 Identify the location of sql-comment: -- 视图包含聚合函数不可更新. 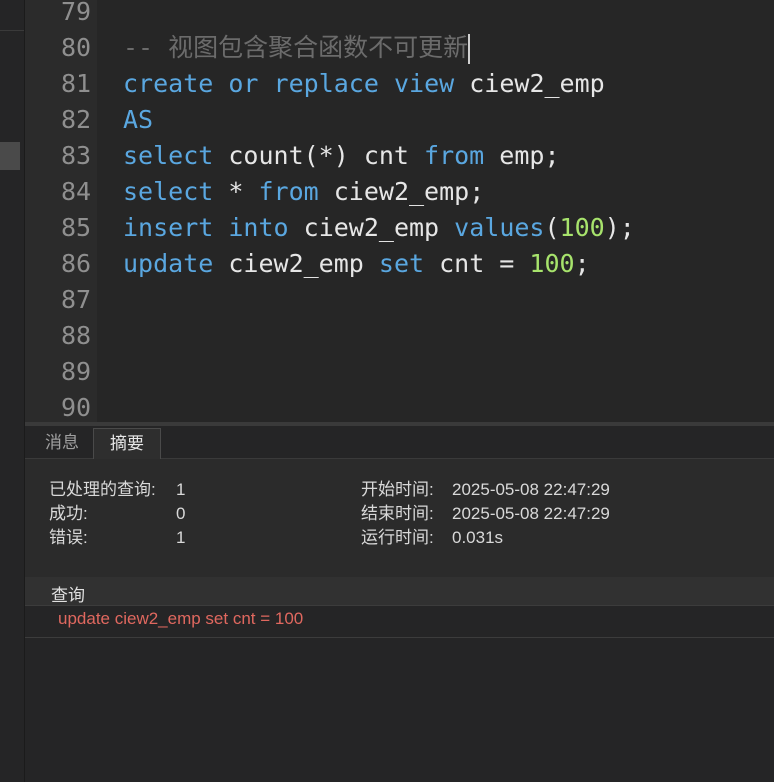
(296, 47).